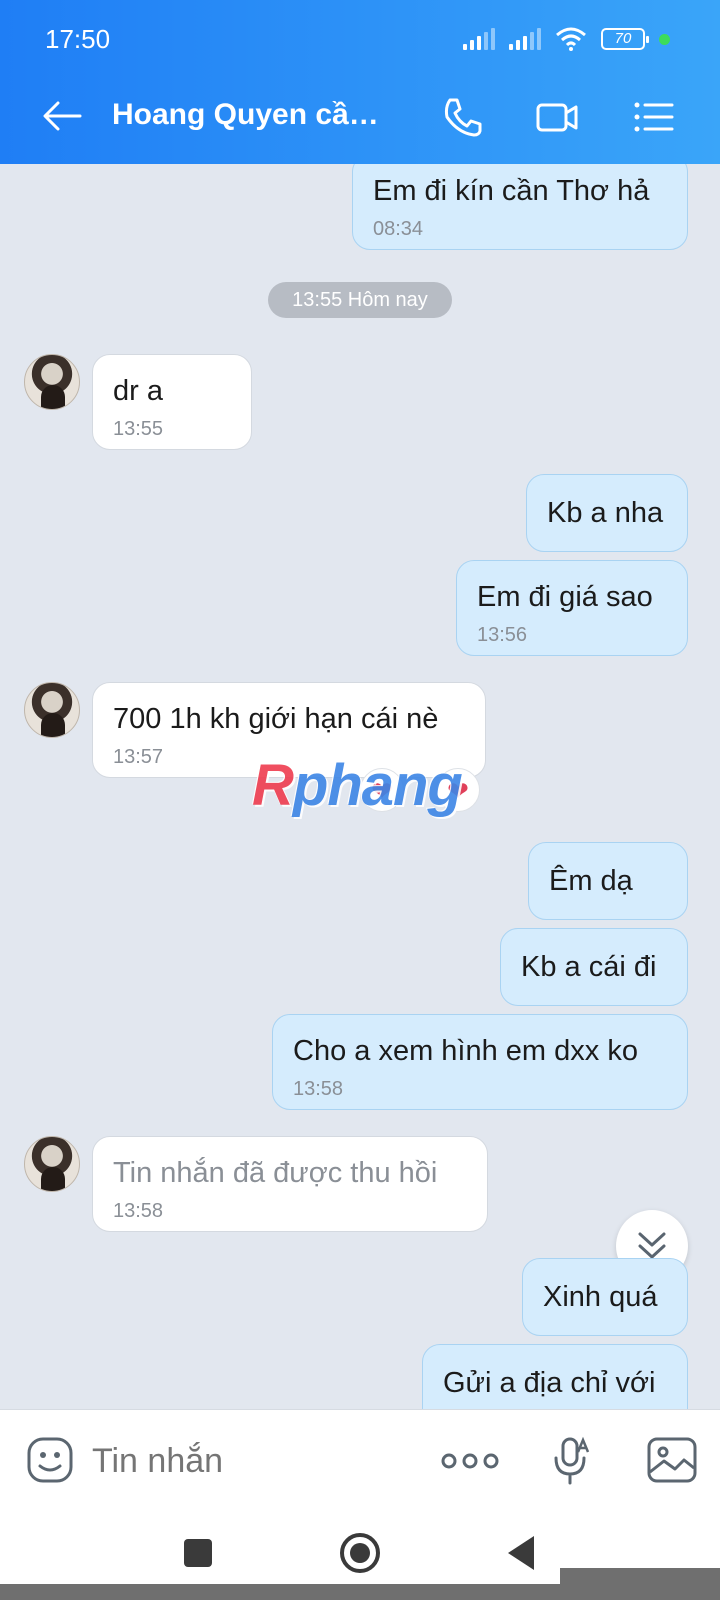  What do you see at coordinates (565, 597) in the screenshot?
I see `message-text: Em đi giá sao` at bounding box center [565, 597].